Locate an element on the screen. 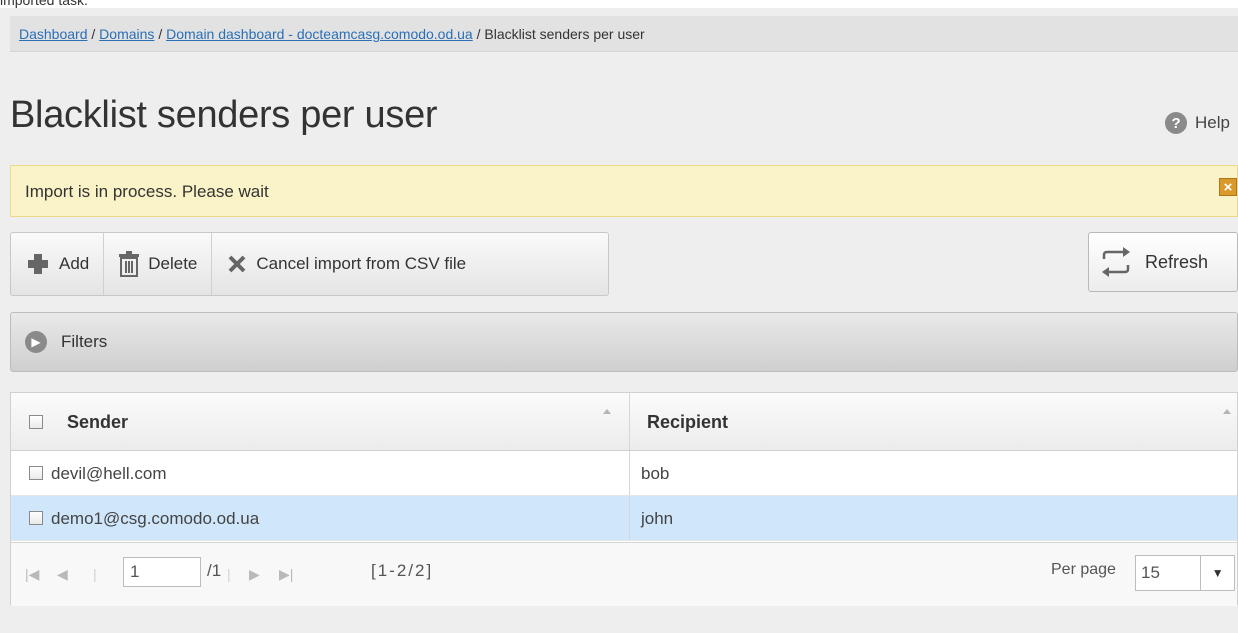  sender-cell: devil@hell.com is located at coordinates (109, 473).